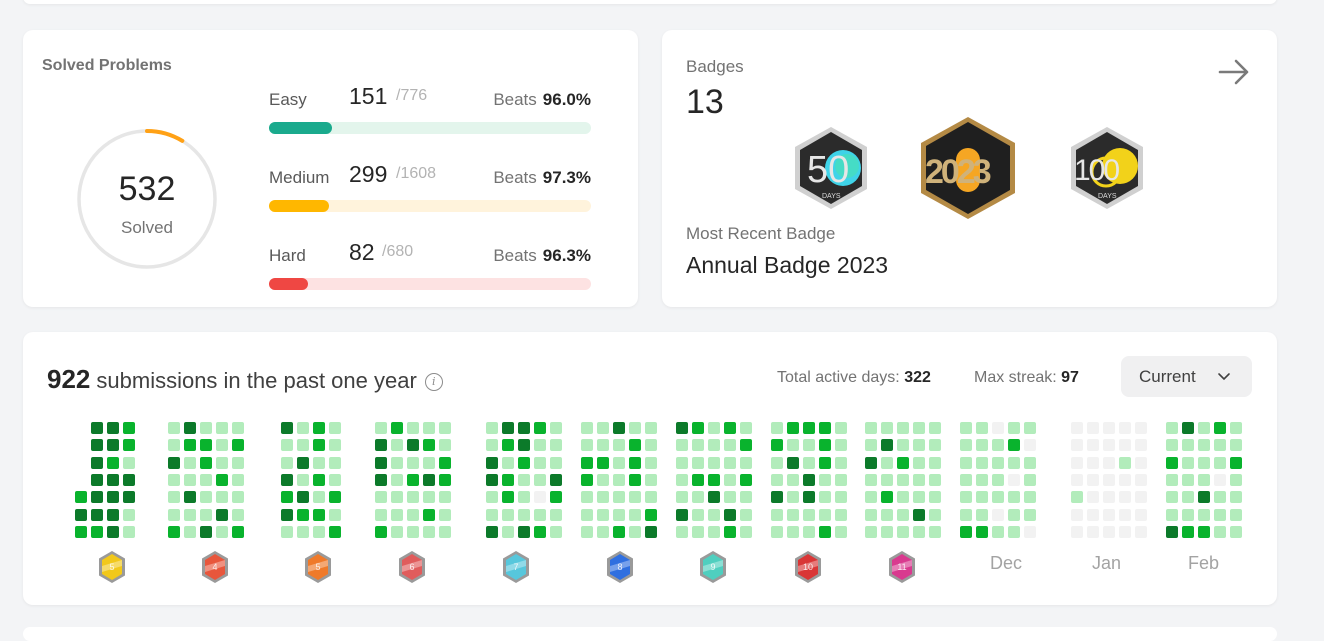  Describe the element at coordinates (318, 567) in the screenshot. I see `monthly-challenge-badge-icon: 5` at that location.